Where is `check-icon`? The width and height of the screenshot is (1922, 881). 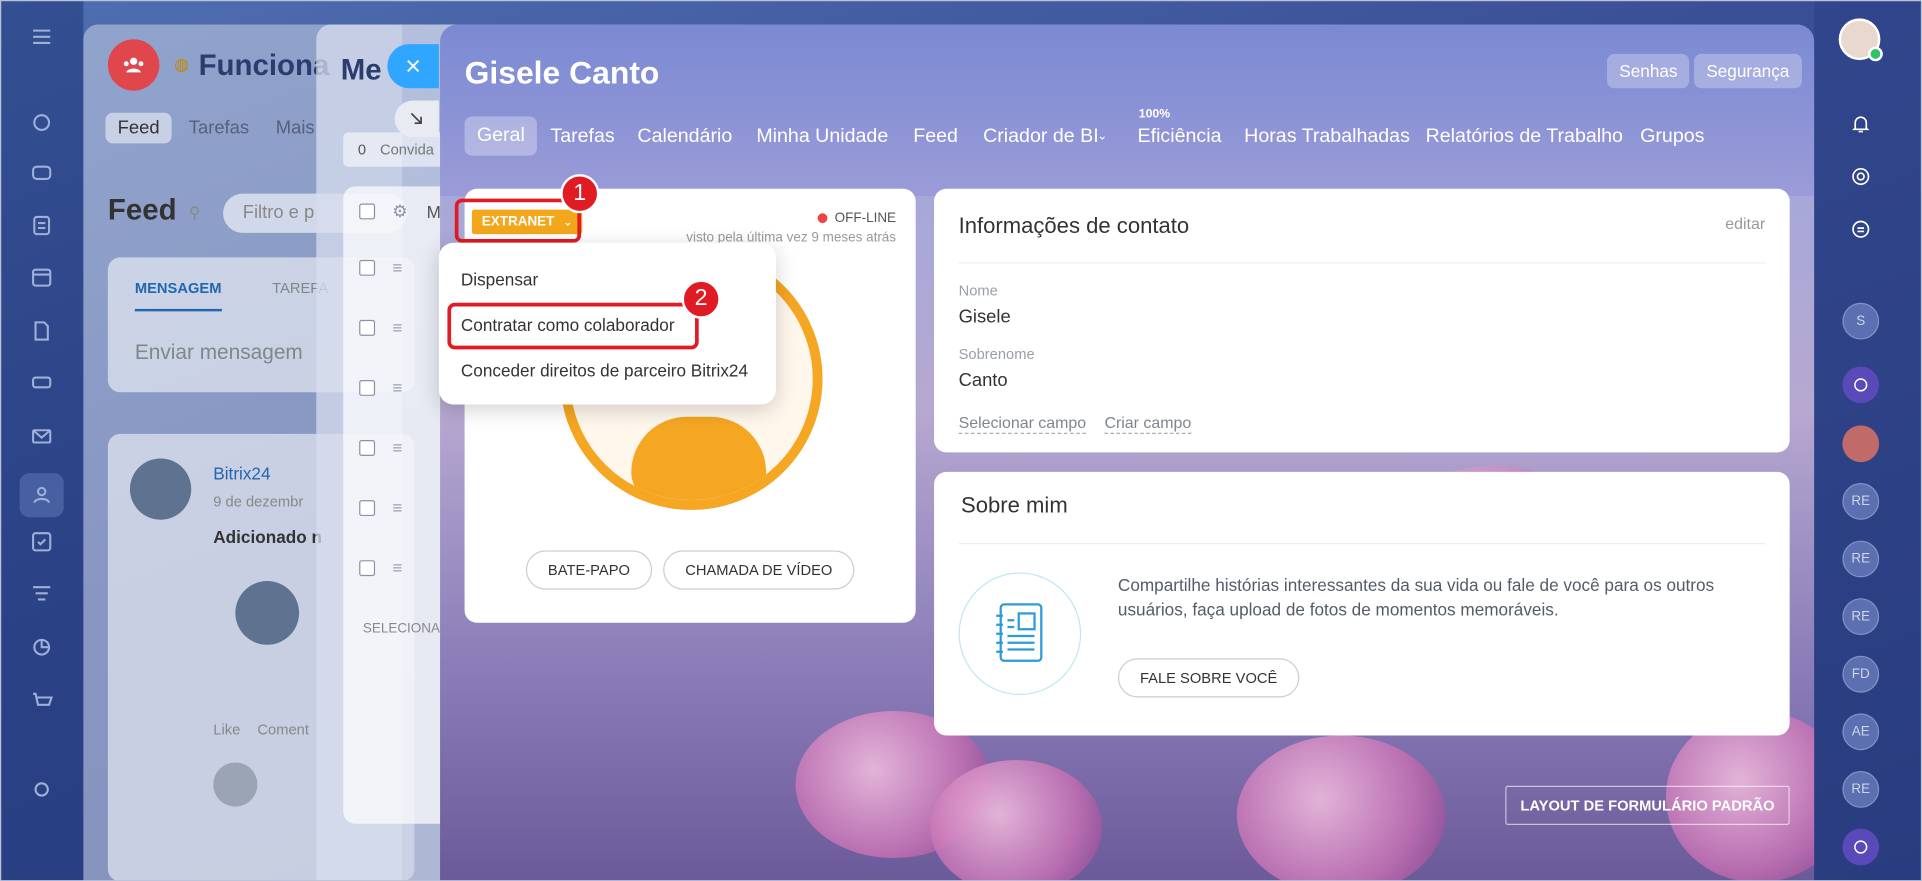 check-icon is located at coordinates (41, 541).